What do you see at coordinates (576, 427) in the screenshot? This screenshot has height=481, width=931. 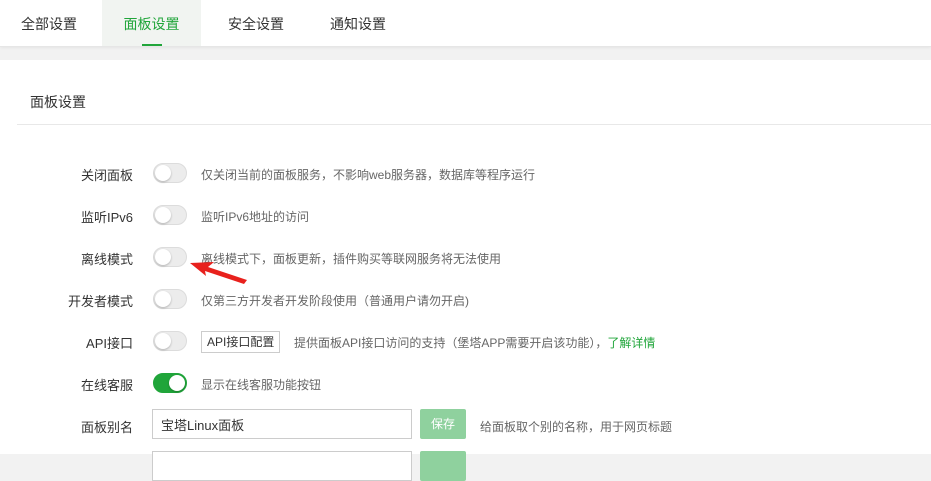 I see `panel-alias-desc: 给面板取个别的名称，用于网页标题` at bounding box center [576, 427].